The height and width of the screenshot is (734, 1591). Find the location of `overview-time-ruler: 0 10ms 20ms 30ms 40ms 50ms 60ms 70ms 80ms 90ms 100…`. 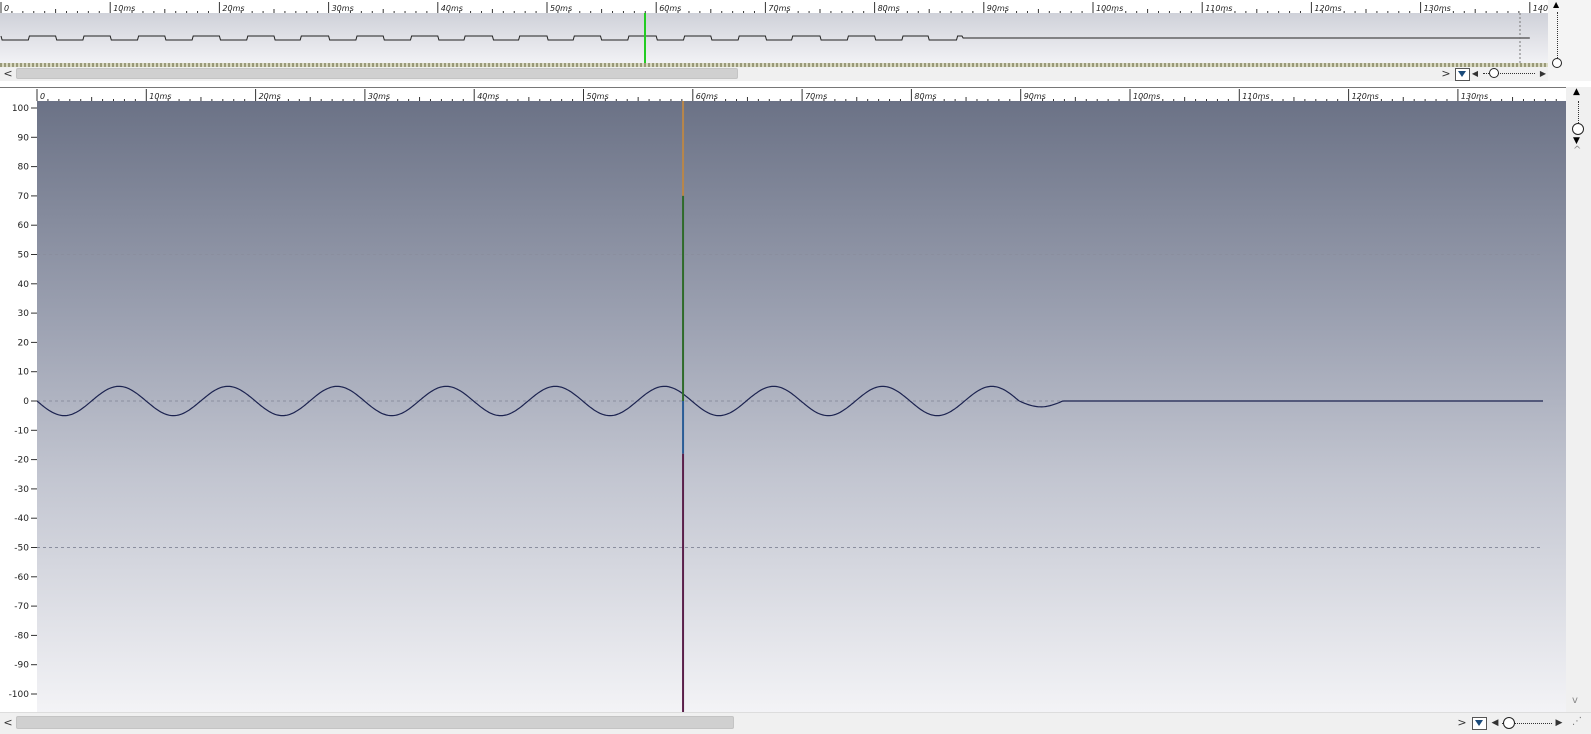

overview-time-ruler: 0 10ms 20ms 30ms 40ms 50ms 60ms 70ms 80ms 90ms 100… is located at coordinates (780, 7).